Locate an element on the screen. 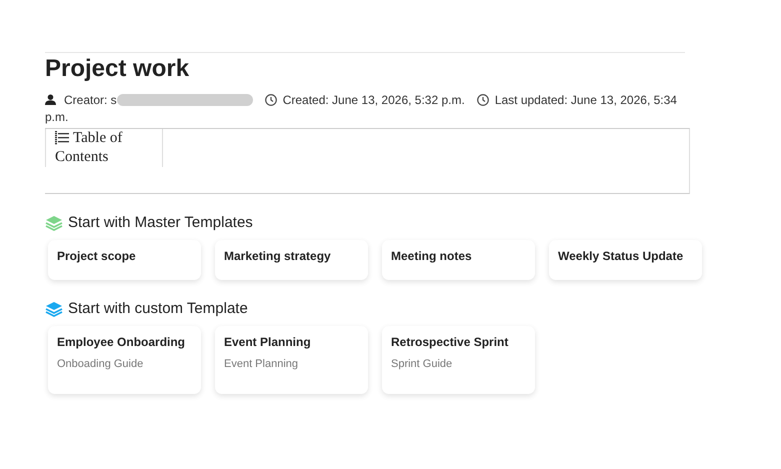 This screenshot has width=781, height=469. created-date: Created: June 13, 2026, 5:32 p.m. is located at coordinates (373, 100).